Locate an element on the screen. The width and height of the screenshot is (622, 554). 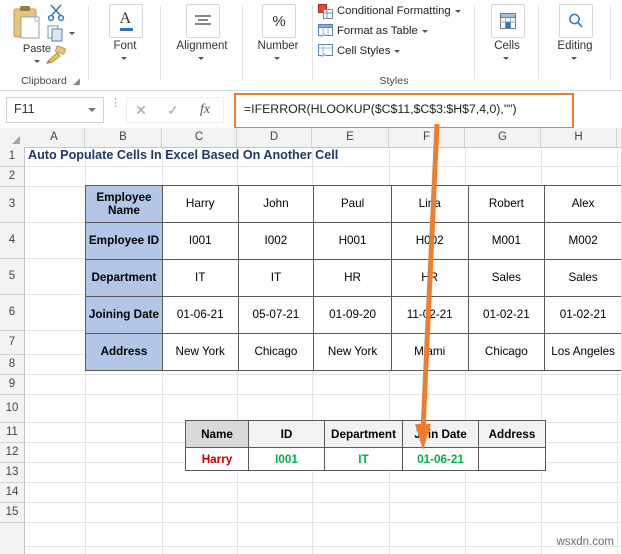
styles-group-label: Styles is located at coordinates (394, 81).